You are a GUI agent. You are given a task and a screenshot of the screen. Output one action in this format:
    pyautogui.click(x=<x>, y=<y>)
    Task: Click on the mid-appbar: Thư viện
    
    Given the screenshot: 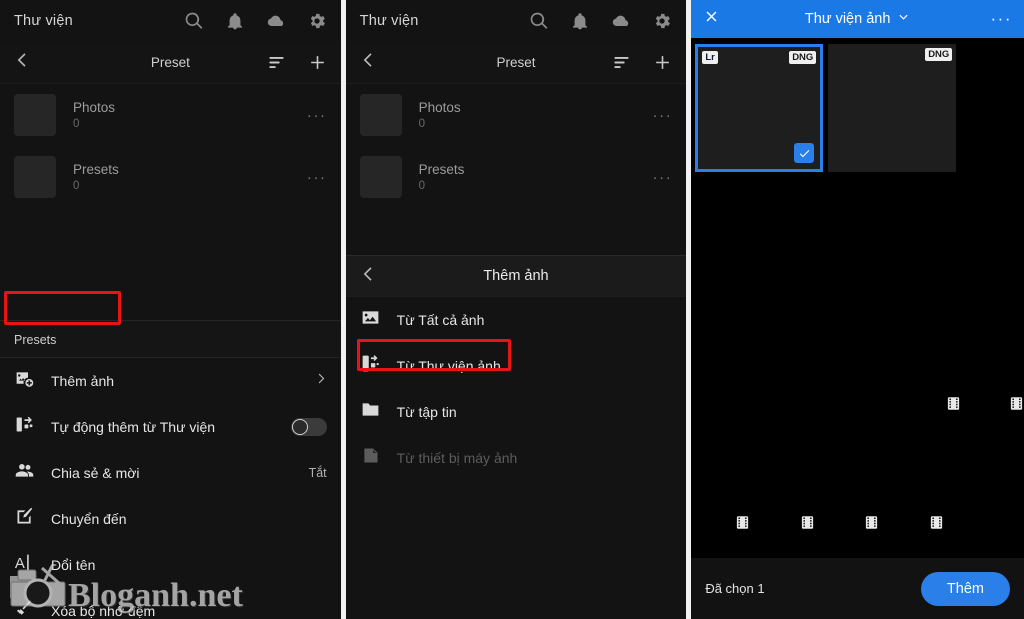 What is the action you would take?
    pyautogui.click(x=516, y=21)
    